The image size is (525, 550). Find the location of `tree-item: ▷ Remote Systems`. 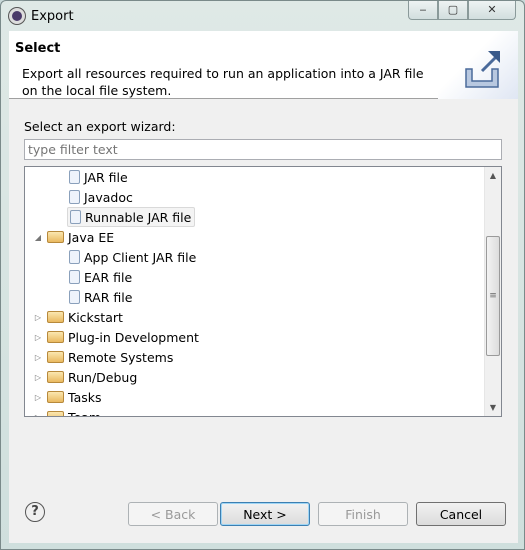

tree-item: ▷ Remote Systems is located at coordinates (103, 357).